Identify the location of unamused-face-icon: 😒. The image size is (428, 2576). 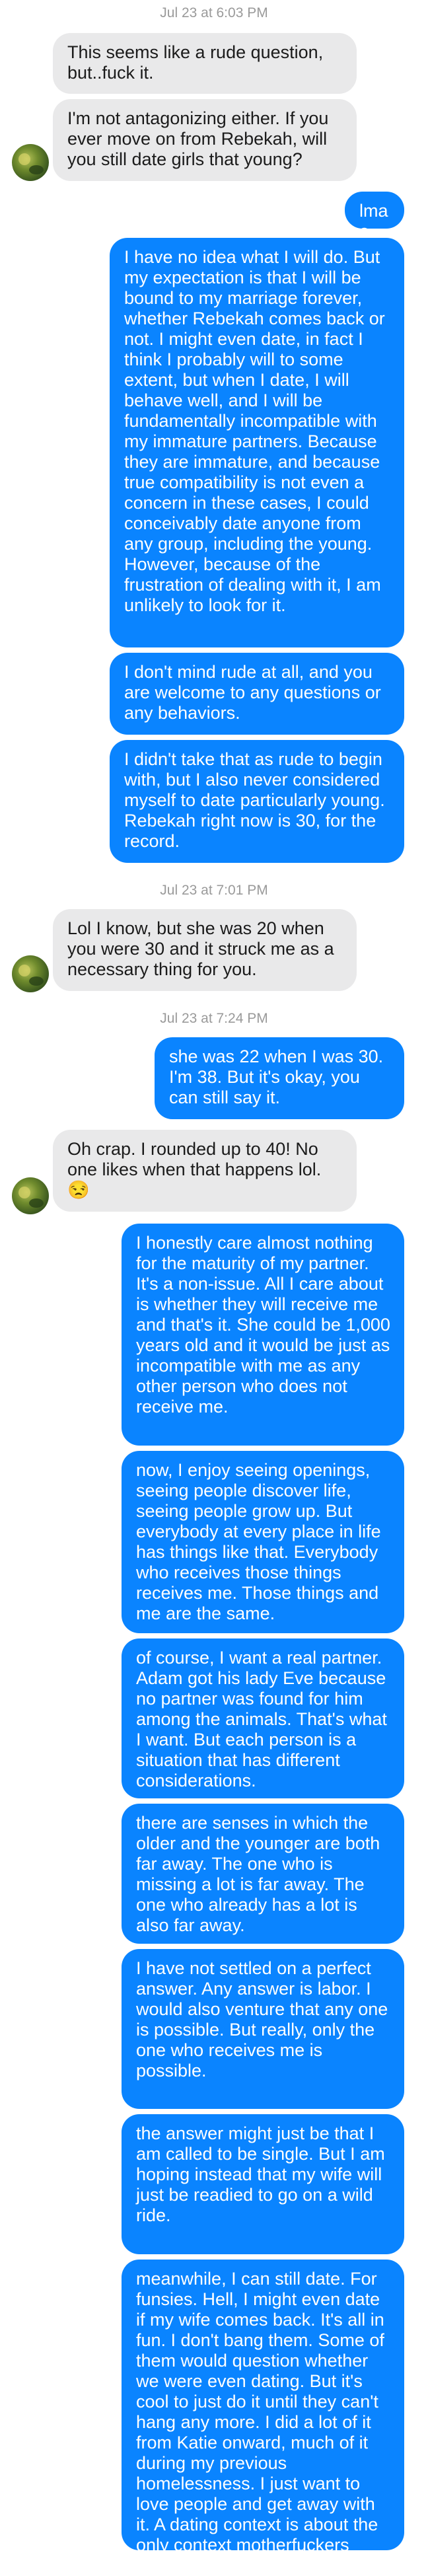
(78, 1190).